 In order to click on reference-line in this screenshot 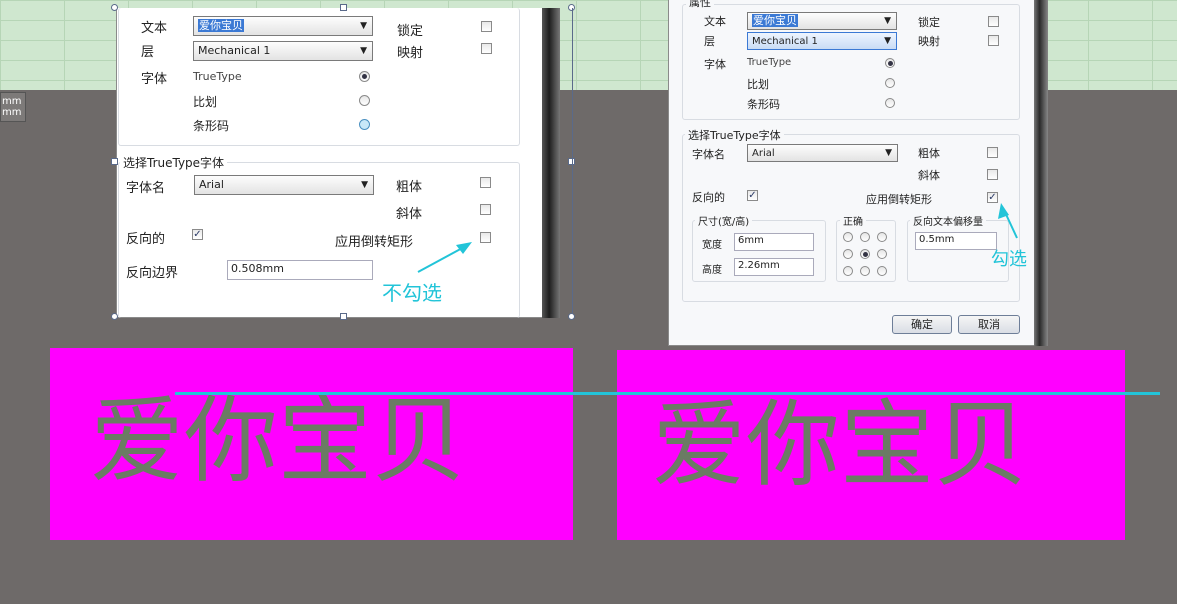, I will do `click(667, 393)`.